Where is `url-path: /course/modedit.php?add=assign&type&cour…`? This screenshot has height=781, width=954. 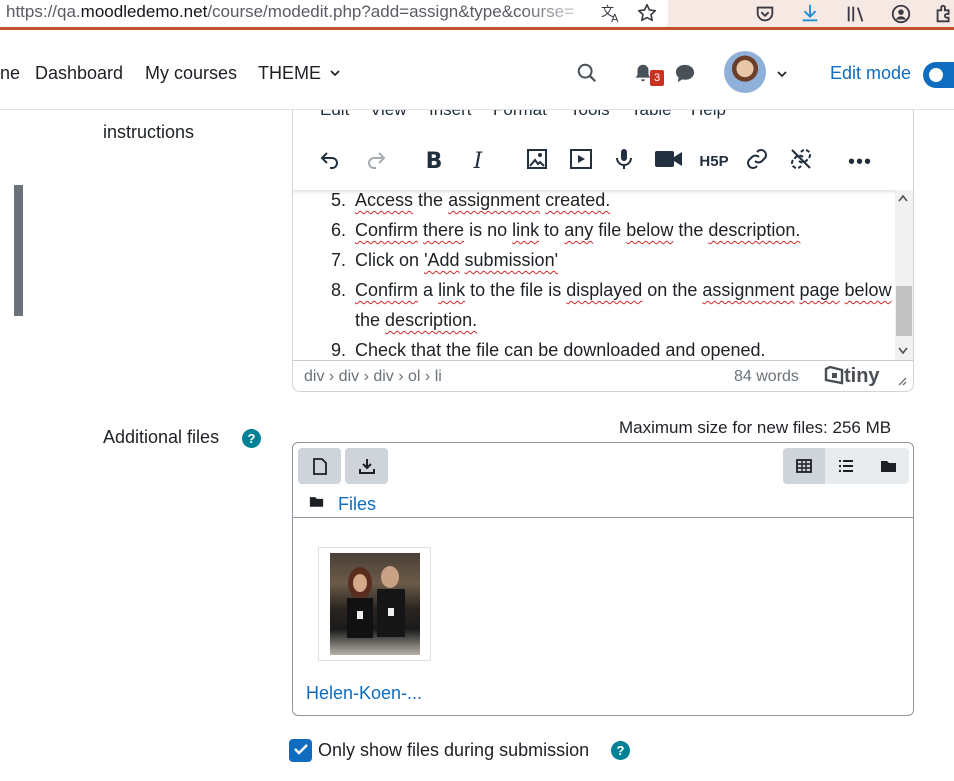 url-path: /course/modedit.php?add=assign&type&cour… is located at coordinates (390, 11).